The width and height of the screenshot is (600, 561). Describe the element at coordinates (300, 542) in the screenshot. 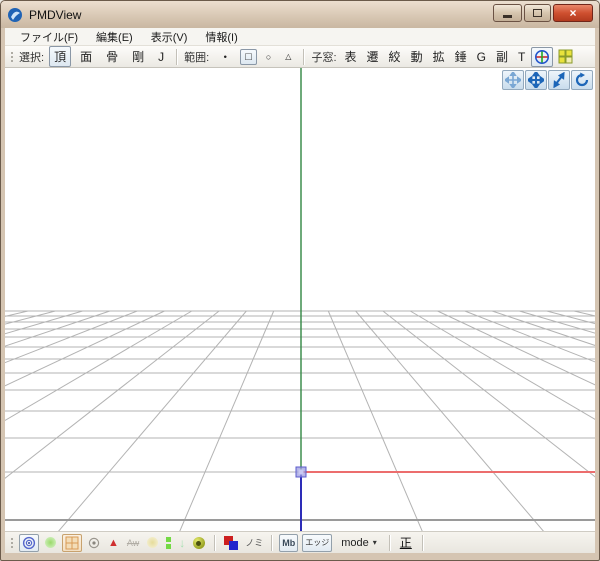

I see `bottom-toolbar: ▲ Aw ↓ ノミ Mb エッジ mode ▾ 正` at that location.